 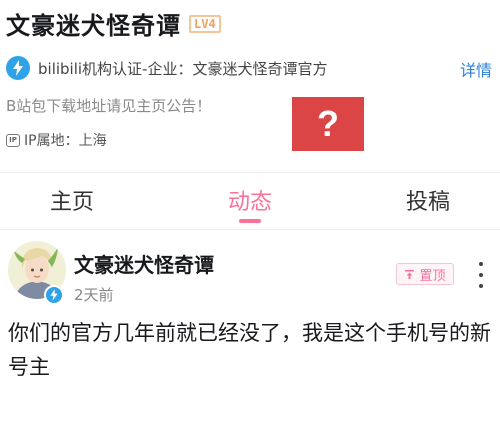 What do you see at coordinates (109, 106) in the screenshot?
I see `profile-bio: B站包下载地址请见主页公告！` at bounding box center [109, 106].